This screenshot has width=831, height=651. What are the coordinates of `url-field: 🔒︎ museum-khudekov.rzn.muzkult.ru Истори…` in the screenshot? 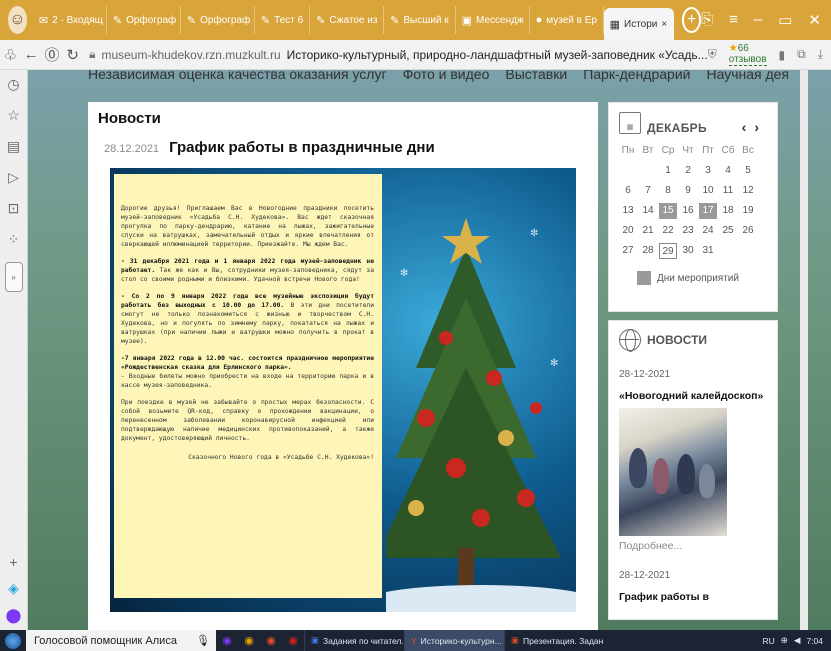 It's located at (398, 54).